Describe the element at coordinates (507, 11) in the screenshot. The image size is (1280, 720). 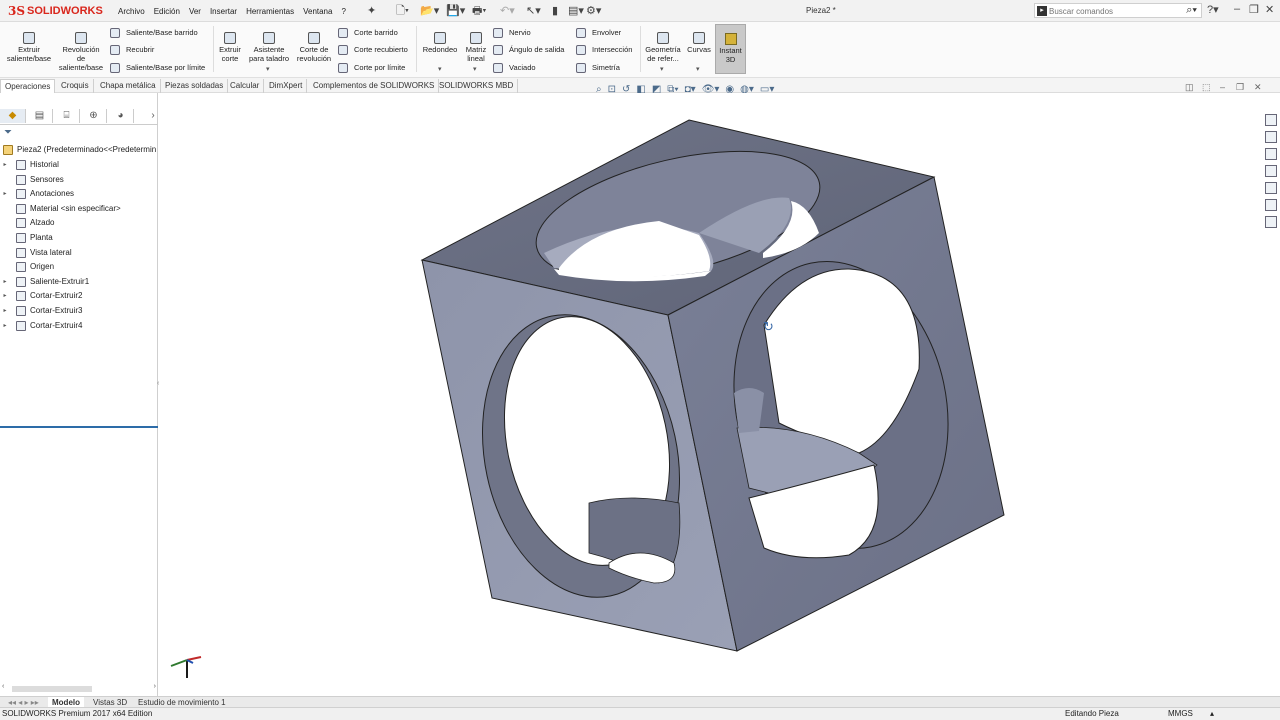
I see `undo-icon: ↶▾` at that location.